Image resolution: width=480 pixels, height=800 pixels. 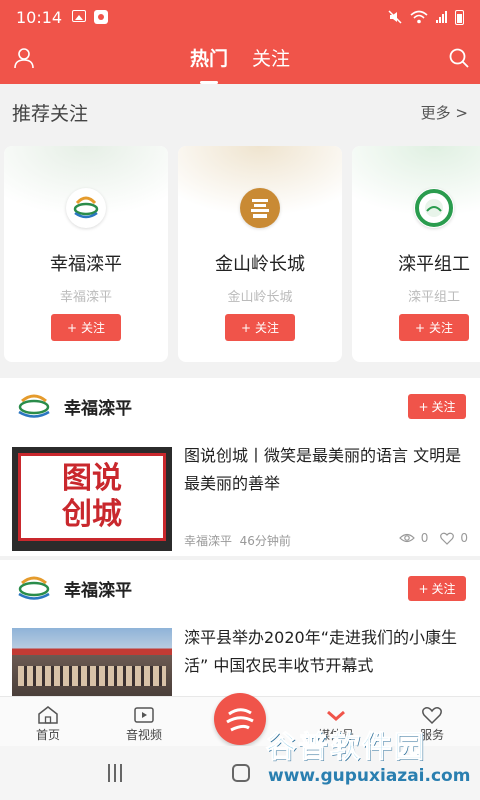 I want to click on card-name: 幸福滦平, so click(x=86, y=264).